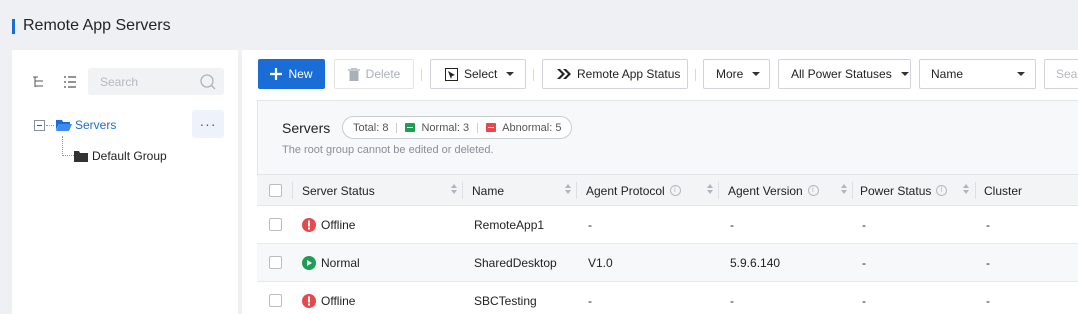  What do you see at coordinates (451, 74) in the screenshot?
I see `select-cursor-icon` at bounding box center [451, 74].